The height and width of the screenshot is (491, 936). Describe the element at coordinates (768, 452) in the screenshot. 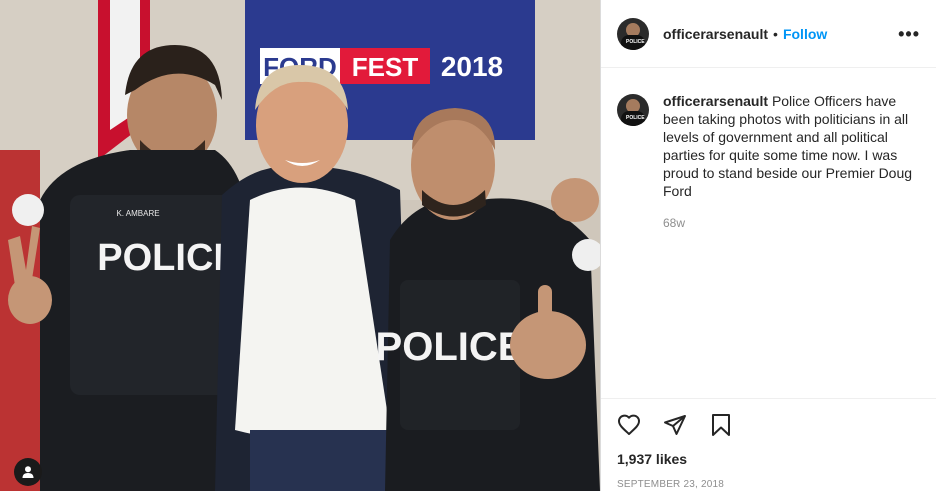

I see `like-count: 1,937 likes` at that location.